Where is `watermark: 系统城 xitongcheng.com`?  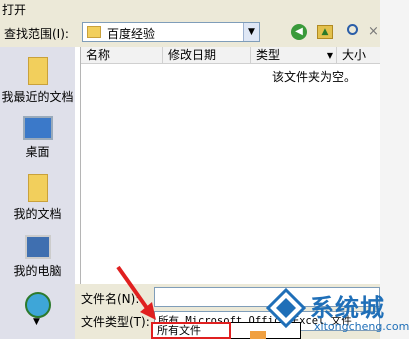
watermark: 系统城 xitongcheng.com is located at coordinates (335, 312).